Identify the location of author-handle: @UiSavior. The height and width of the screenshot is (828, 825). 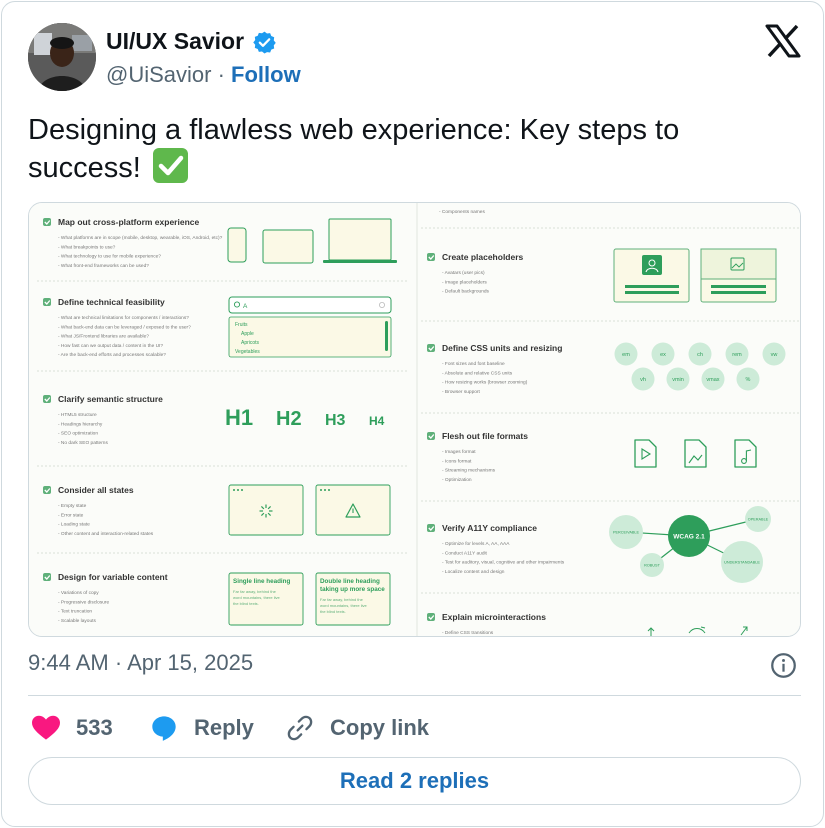
(158, 74).